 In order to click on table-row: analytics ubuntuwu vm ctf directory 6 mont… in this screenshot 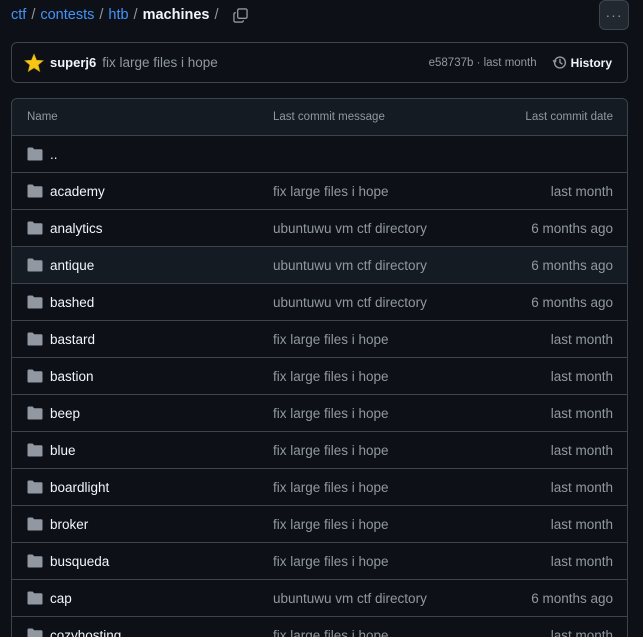, I will do `click(319, 228)`.